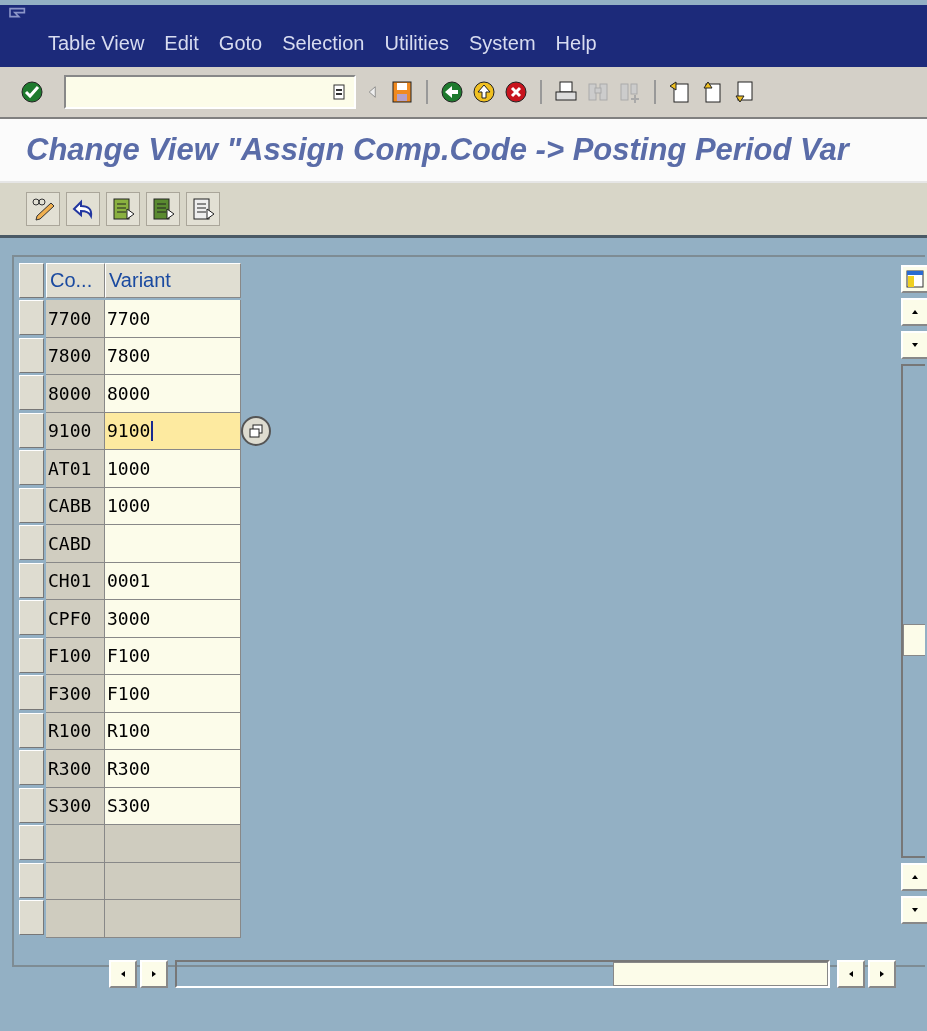 This screenshot has height=1031, width=927. I want to click on table-cell: R100, so click(75, 731).